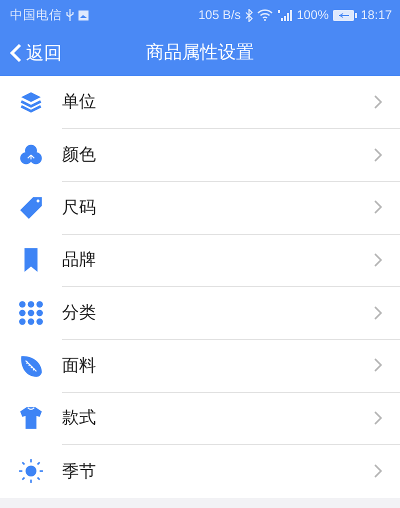  I want to click on settings-item: 尺码, so click(200, 207).